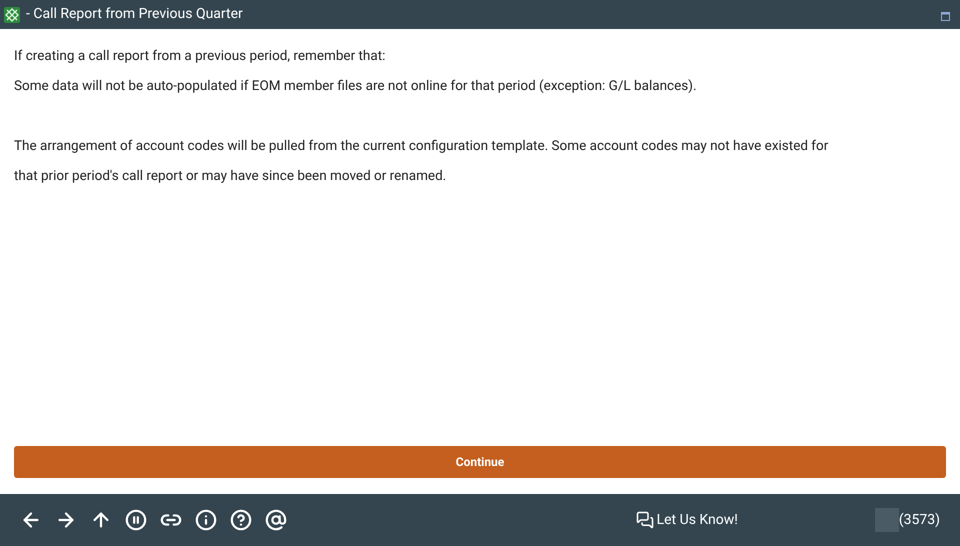  Describe the element at coordinates (480, 462) in the screenshot. I see `continue-button: Continue` at that location.